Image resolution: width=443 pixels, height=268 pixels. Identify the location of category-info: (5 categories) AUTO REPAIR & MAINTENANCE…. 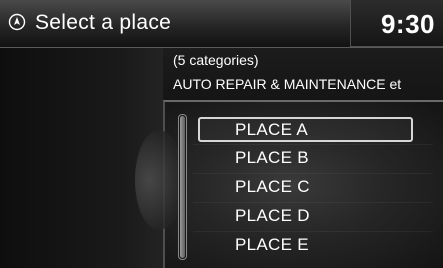
(303, 74).